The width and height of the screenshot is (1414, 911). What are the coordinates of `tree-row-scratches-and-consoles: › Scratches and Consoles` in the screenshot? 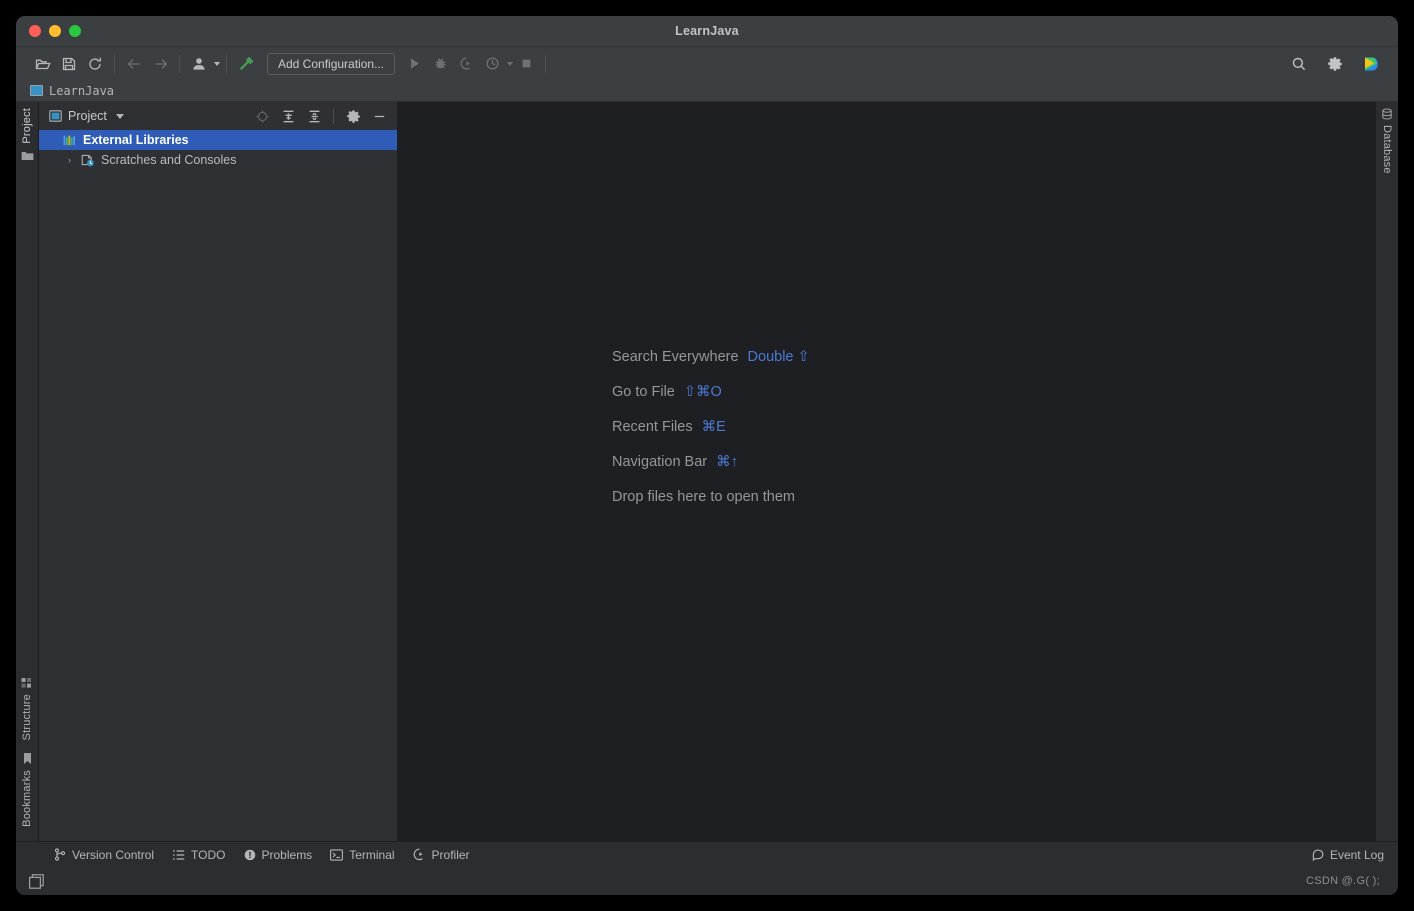 It's located at (218, 160).